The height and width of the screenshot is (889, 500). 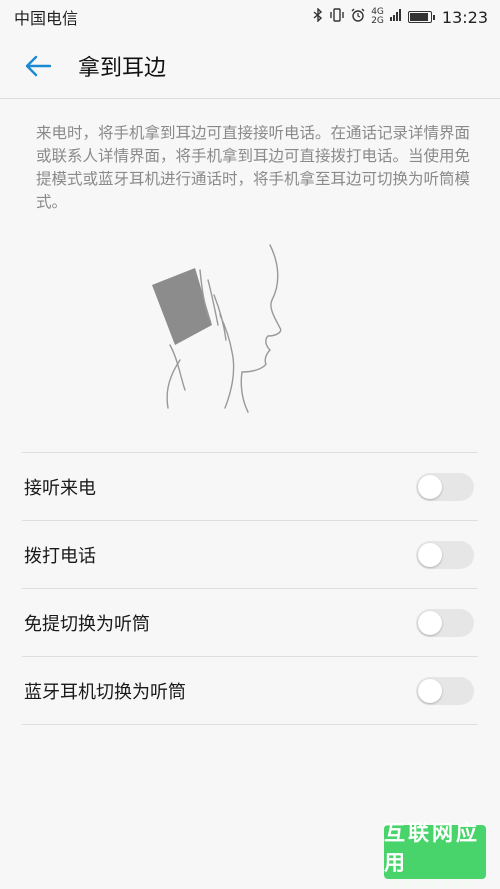 I want to click on watermark-logo: 互联网应用 互联网应用市场, so click(x=435, y=854).